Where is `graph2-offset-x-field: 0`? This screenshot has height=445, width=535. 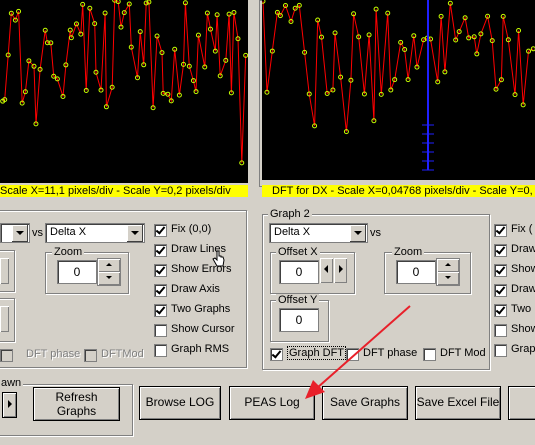
graph2-offset-x-field: 0 is located at coordinates (299, 272).